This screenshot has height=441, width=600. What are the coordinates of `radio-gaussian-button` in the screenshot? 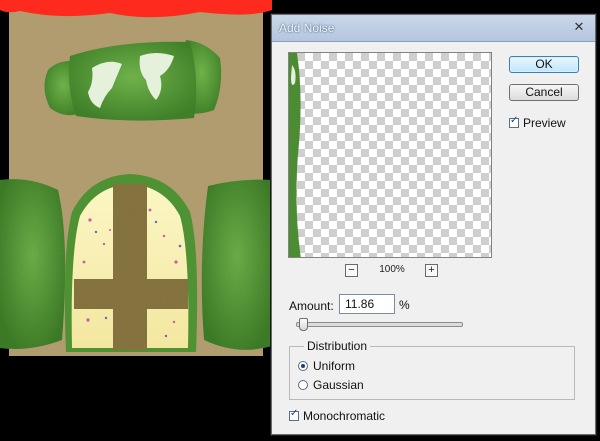 It's located at (303, 385).